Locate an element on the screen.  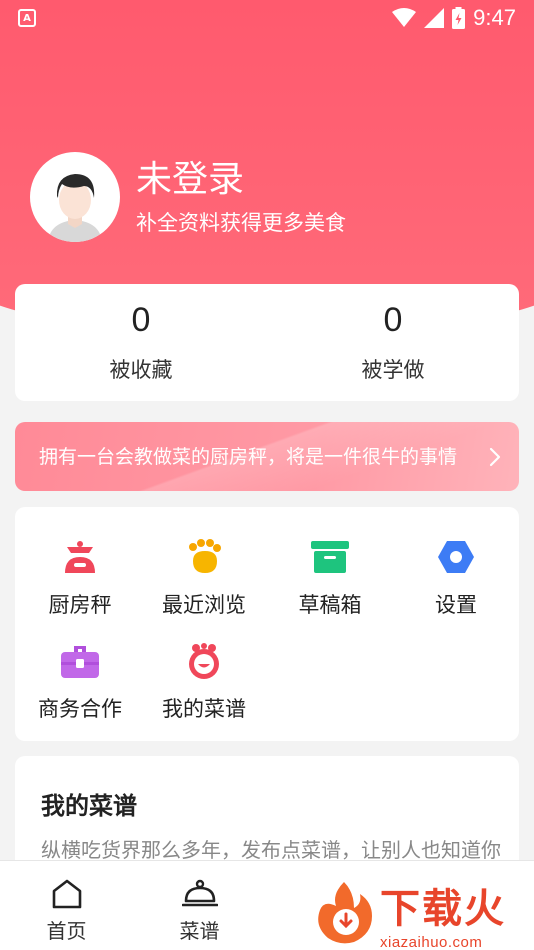
recipe-face-icon is located at coordinates (204, 661).